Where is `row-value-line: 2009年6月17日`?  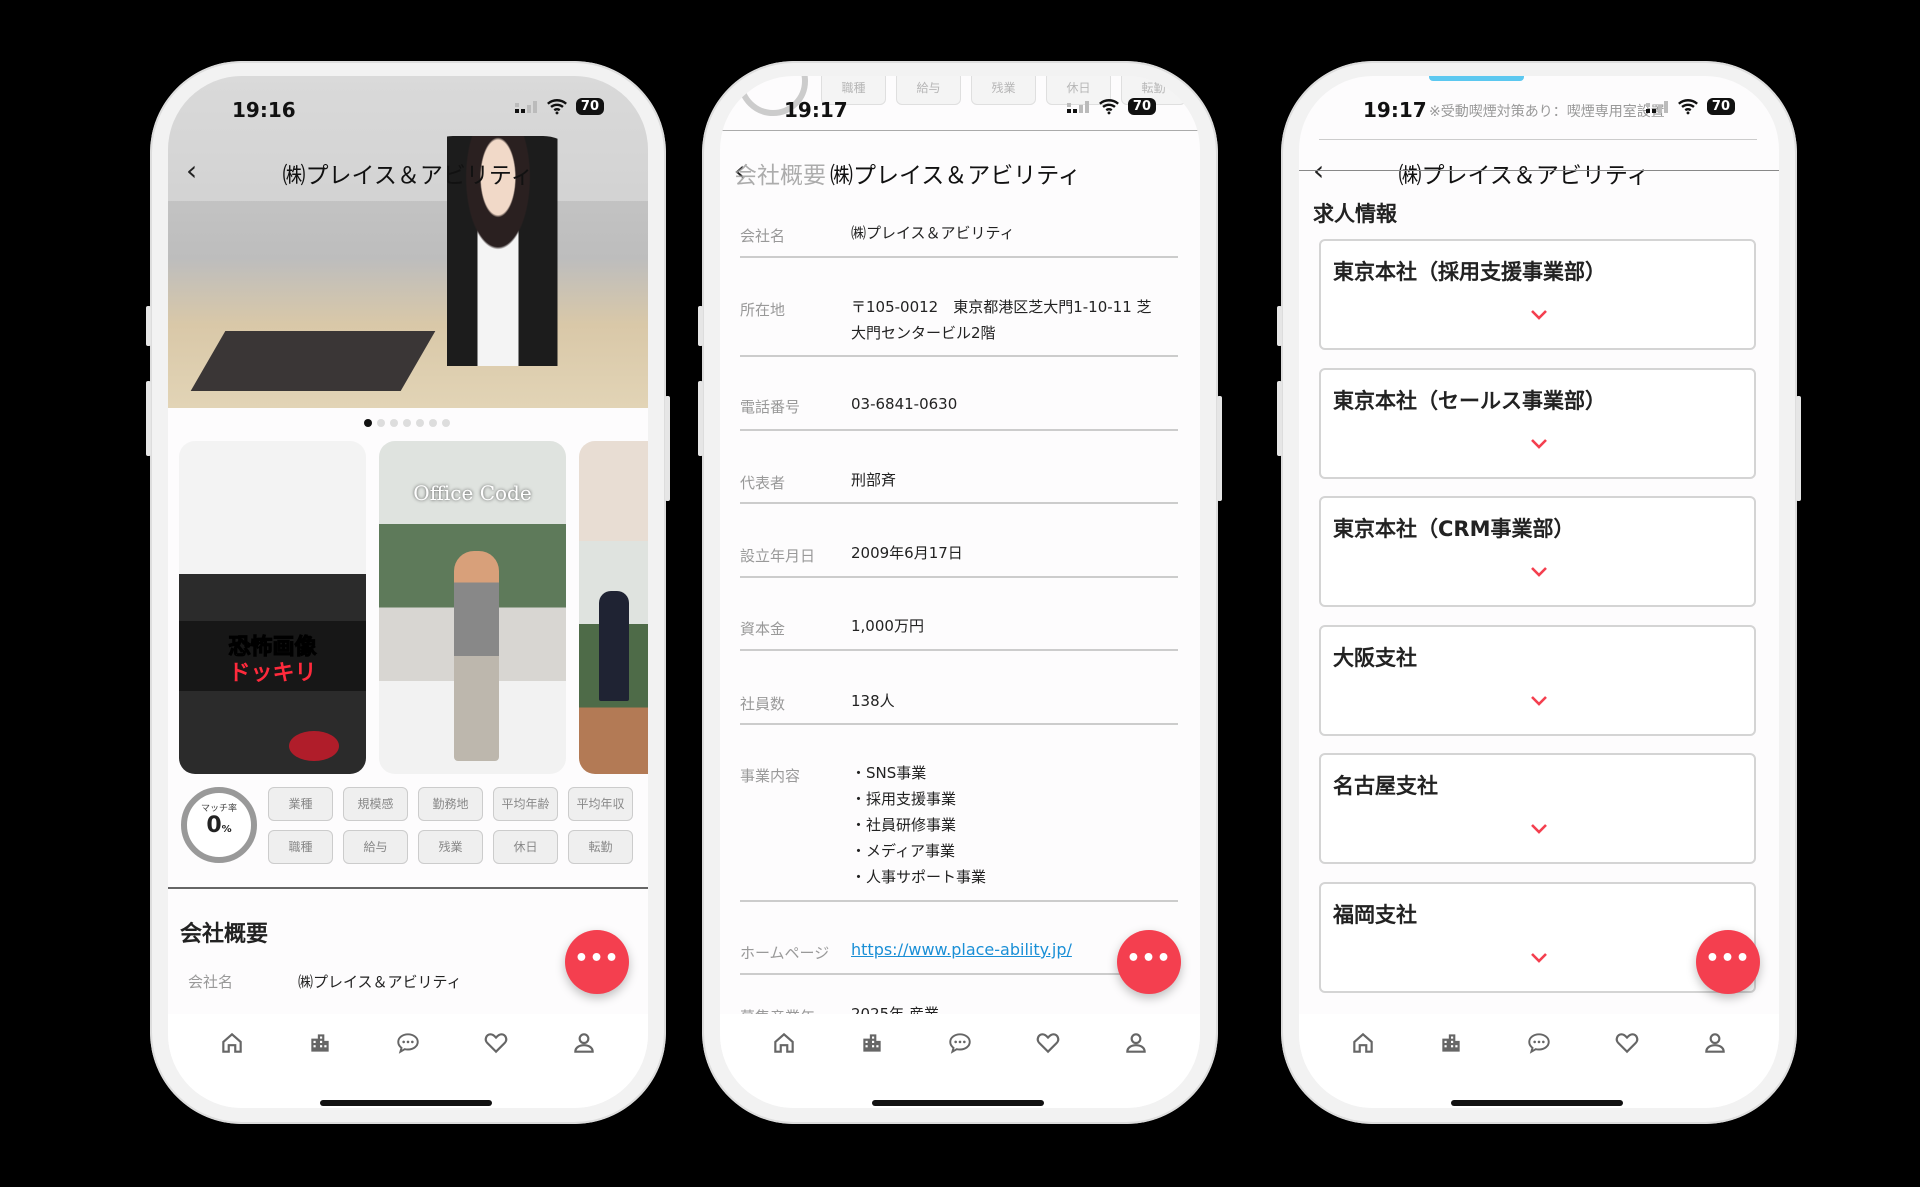 row-value-line: 2009年6月17日 is located at coordinates (907, 553).